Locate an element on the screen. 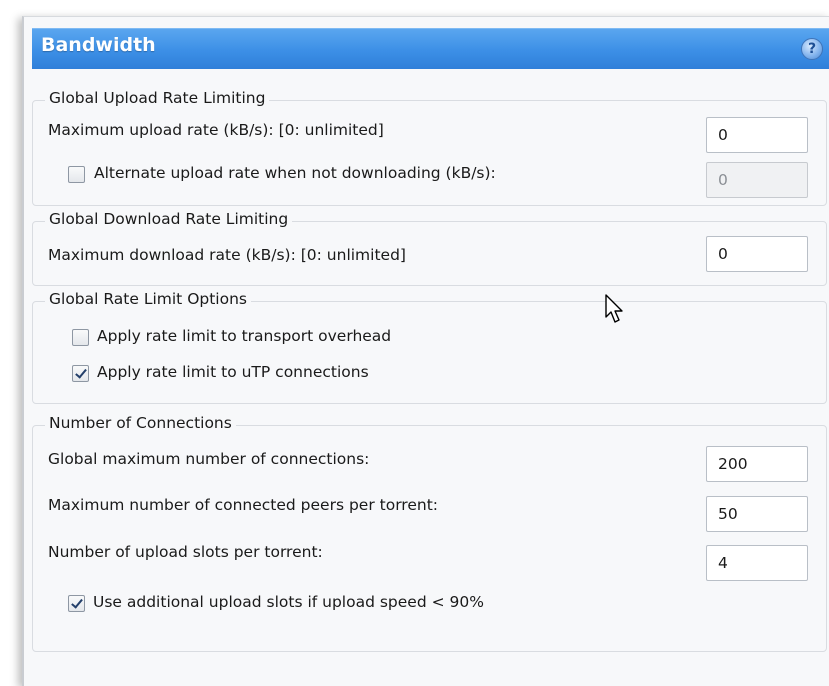 This screenshot has height=686, width=829. transport-overhead-checkbox is located at coordinates (80, 337).